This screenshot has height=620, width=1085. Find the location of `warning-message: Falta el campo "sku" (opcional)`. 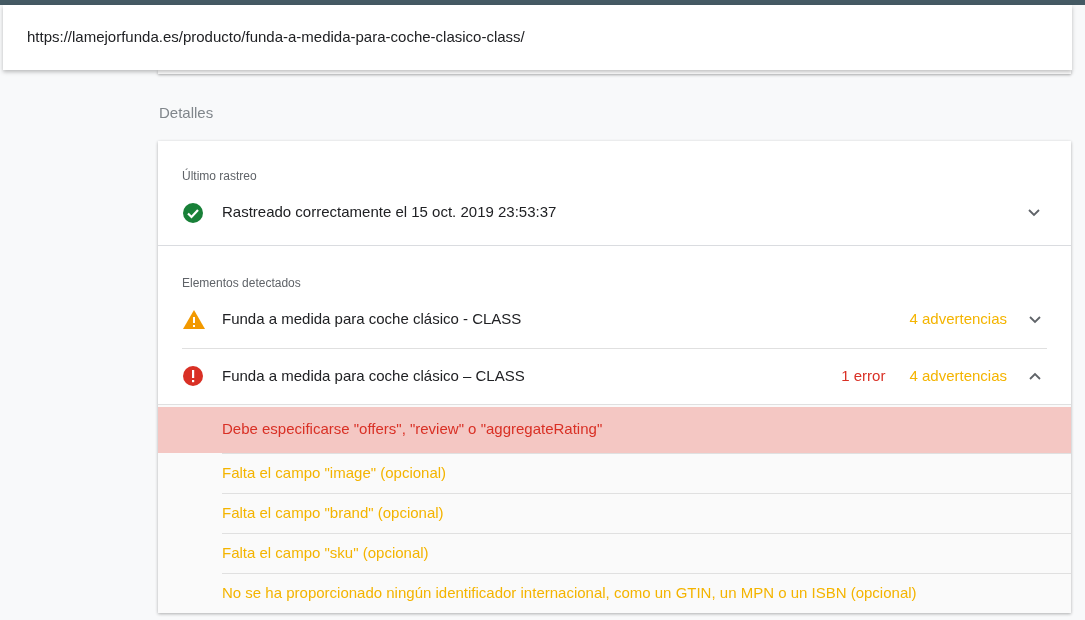

warning-message: Falta el campo "sku" (opcional) is located at coordinates (325, 552).